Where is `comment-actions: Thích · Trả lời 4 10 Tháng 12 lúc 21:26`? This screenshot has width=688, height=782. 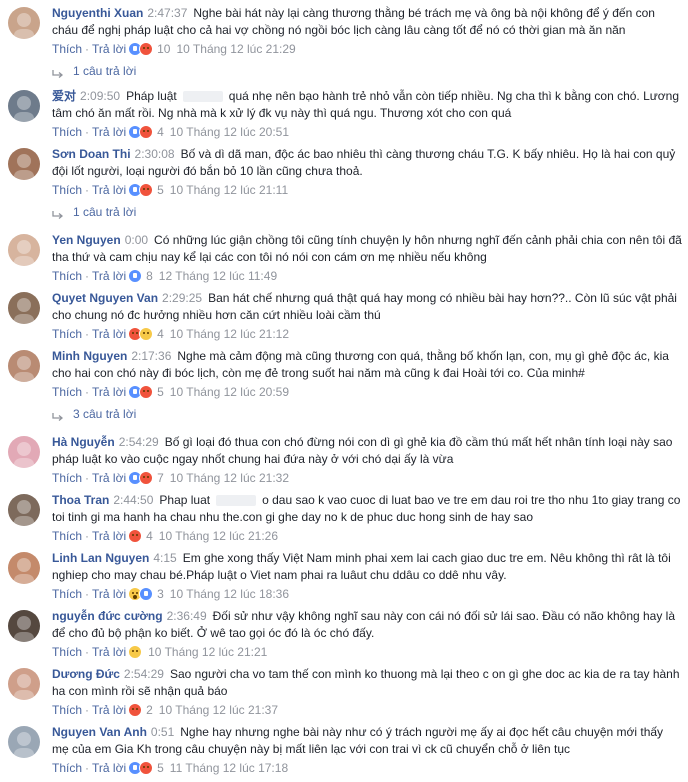
comment-actions: Thích · Trả lời 4 10 Tháng 12 lúc 21:26 is located at coordinates (165, 536).